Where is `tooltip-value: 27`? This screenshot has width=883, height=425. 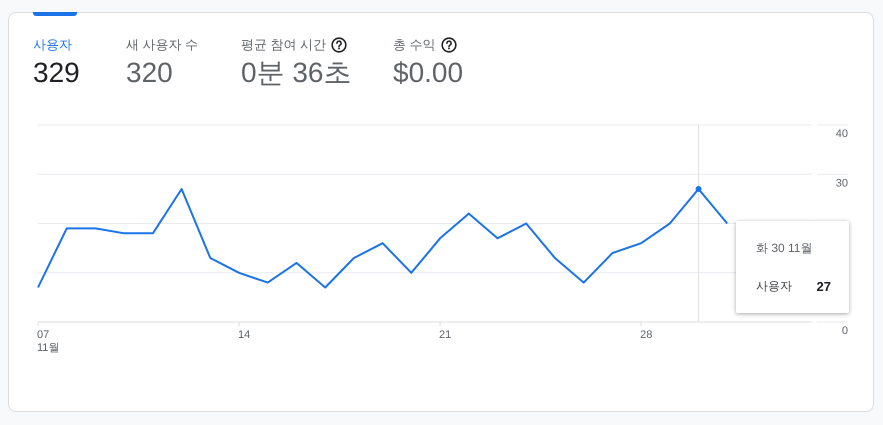 tooltip-value: 27 is located at coordinates (823, 287).